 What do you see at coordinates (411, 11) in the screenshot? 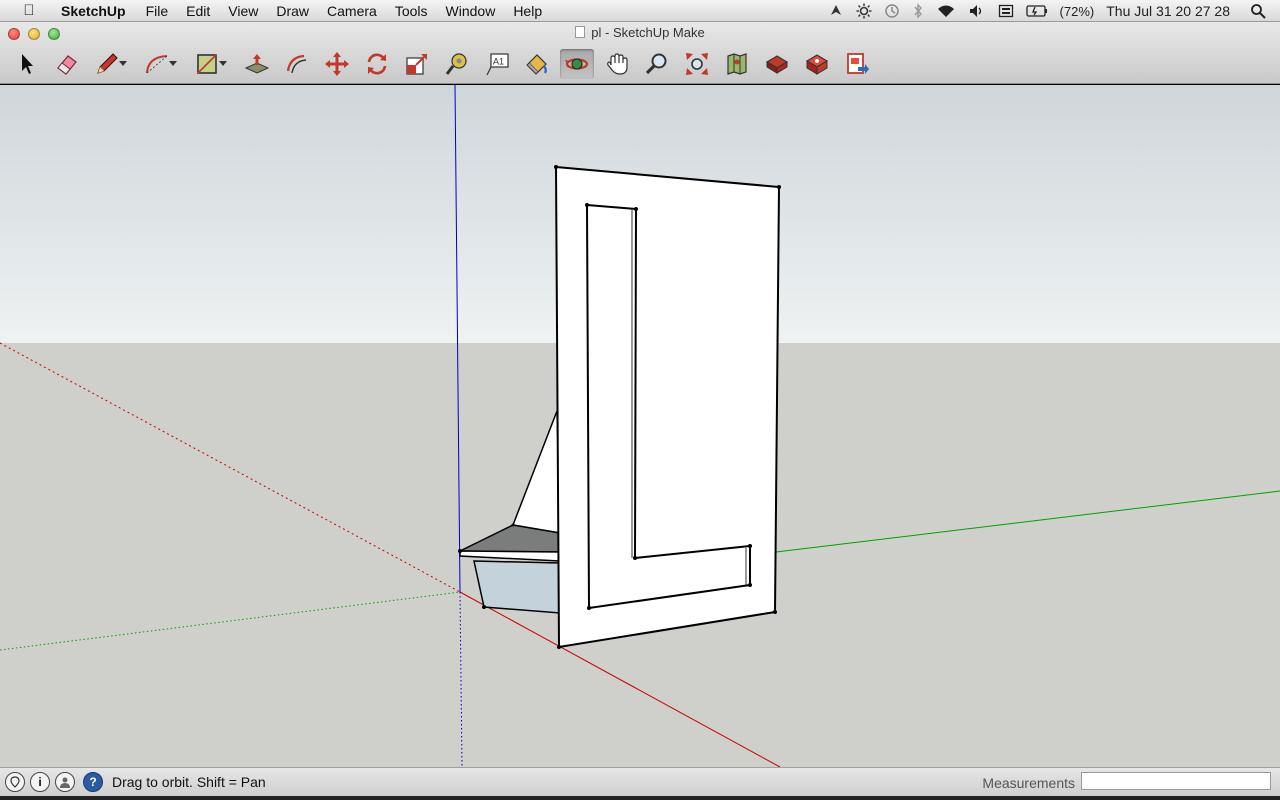
I see `menu-tools: Tools` at bounding box center [411, 11].